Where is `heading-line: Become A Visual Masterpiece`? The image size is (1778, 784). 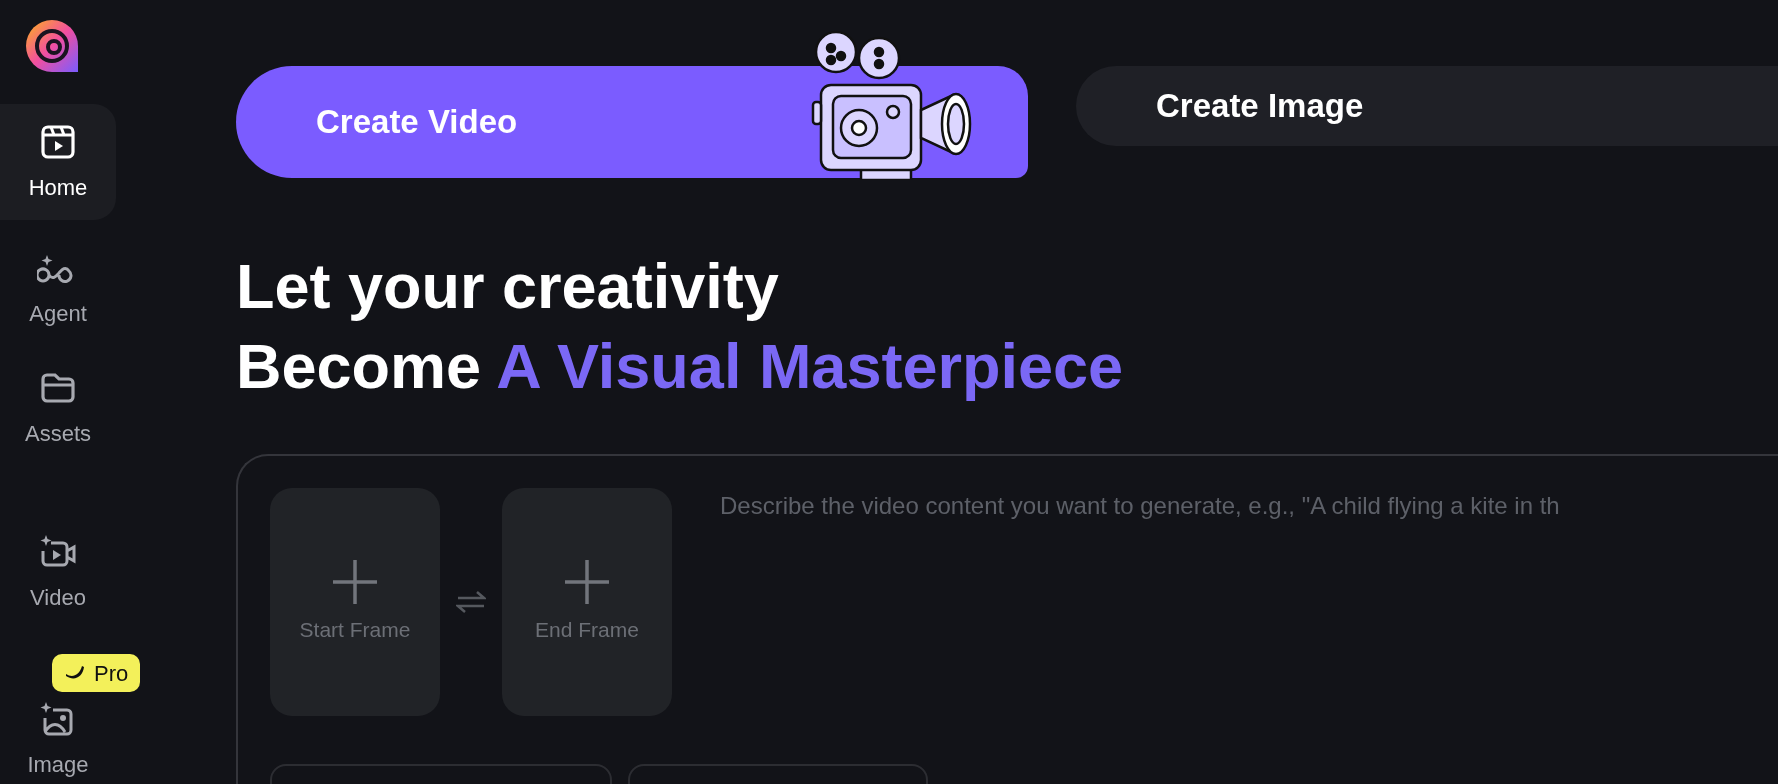
heading-line: Become A Visual Masterpiece is located at coordinates (680, 366).